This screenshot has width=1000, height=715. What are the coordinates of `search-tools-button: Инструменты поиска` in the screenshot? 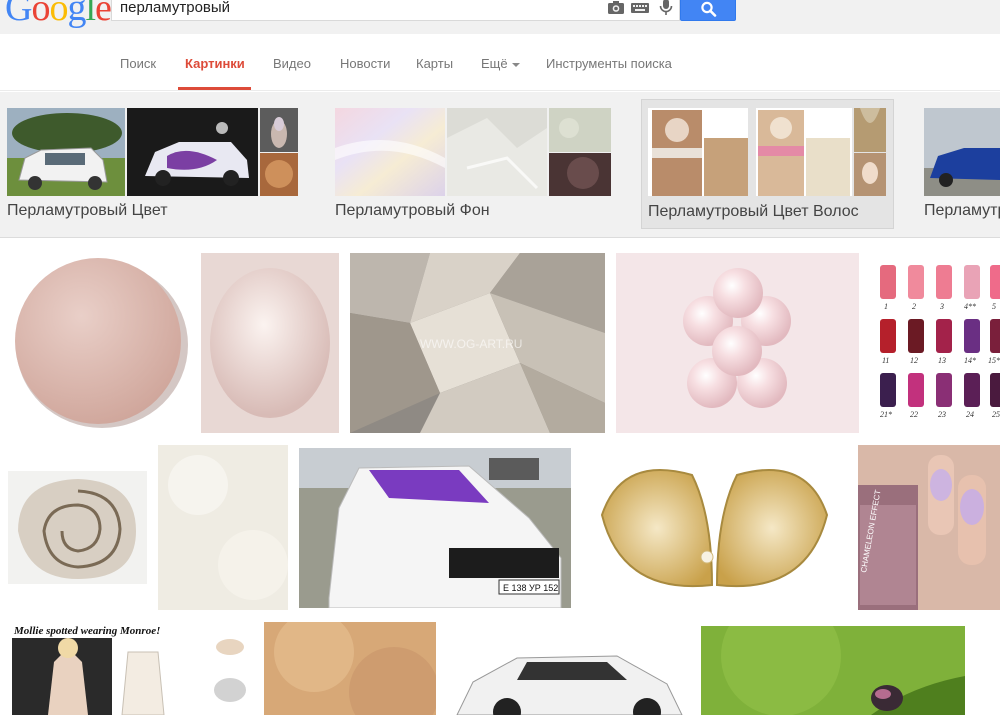 It's located at (609, 63).